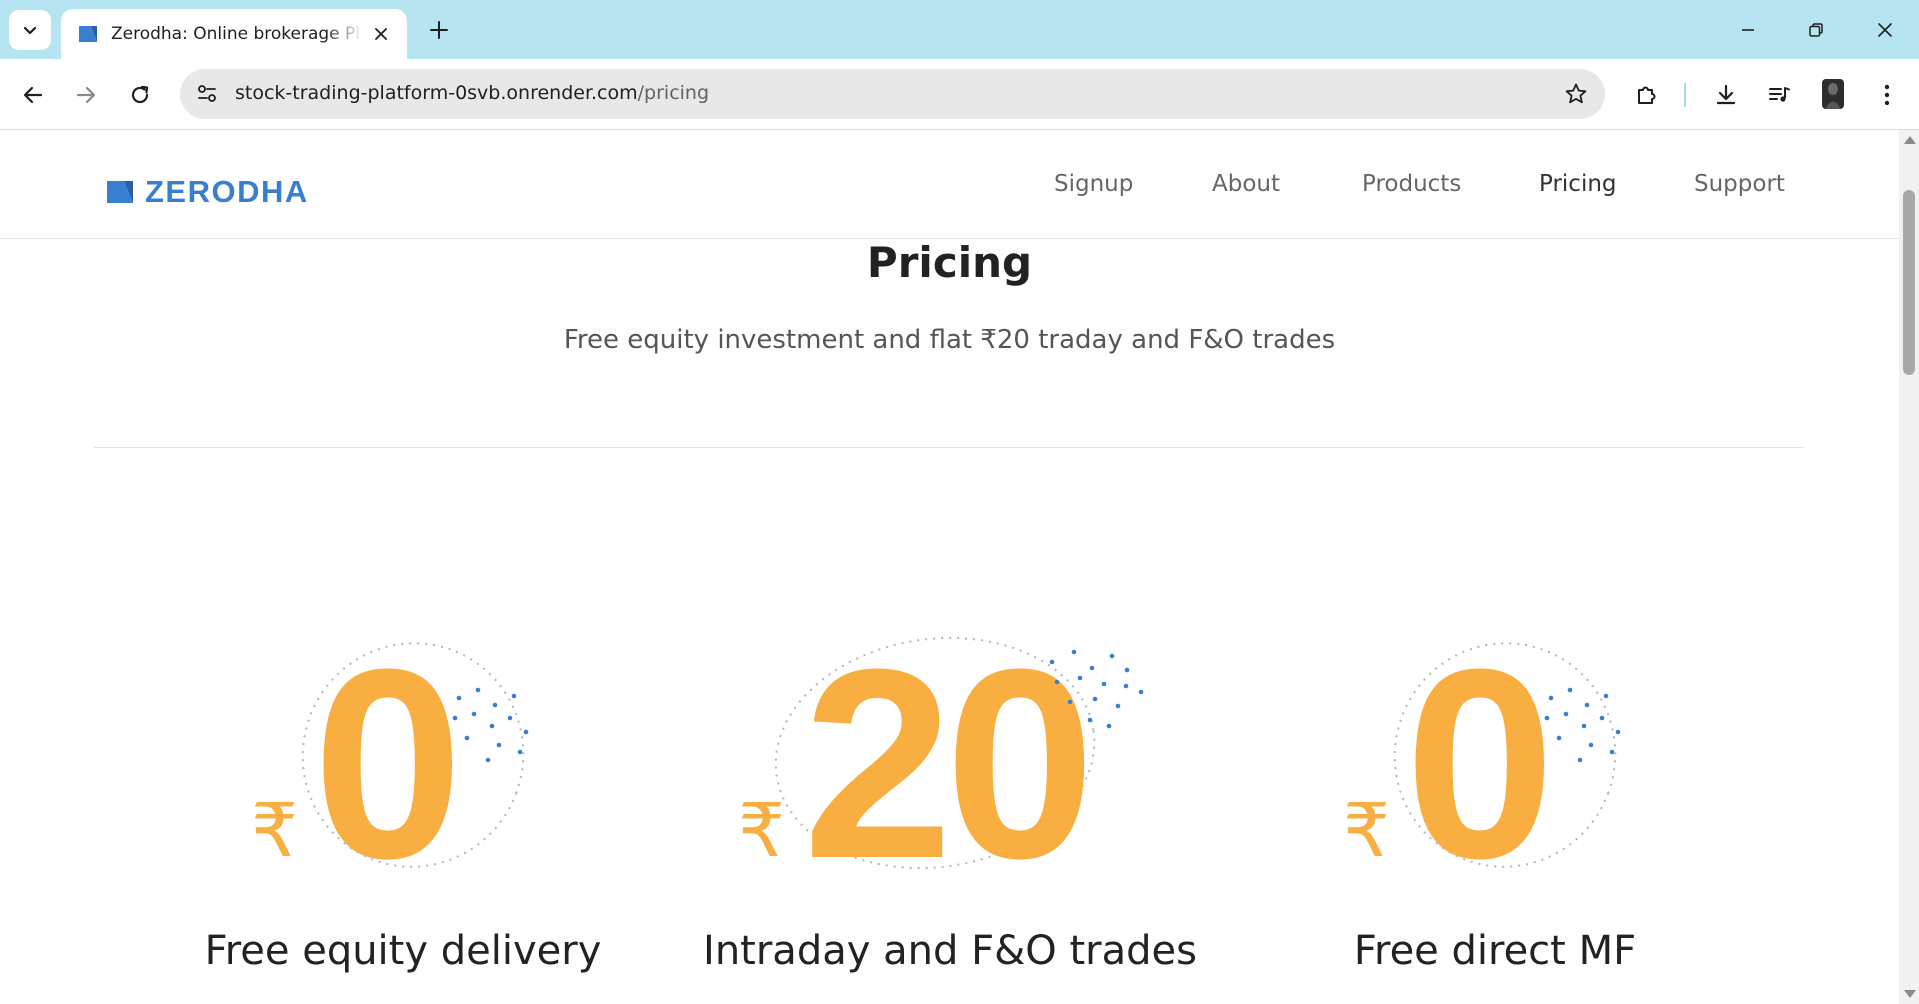 The height and width of the screenshot is (1004, 1919). I want to click on scroll-up-icon, so click(1910, 140).